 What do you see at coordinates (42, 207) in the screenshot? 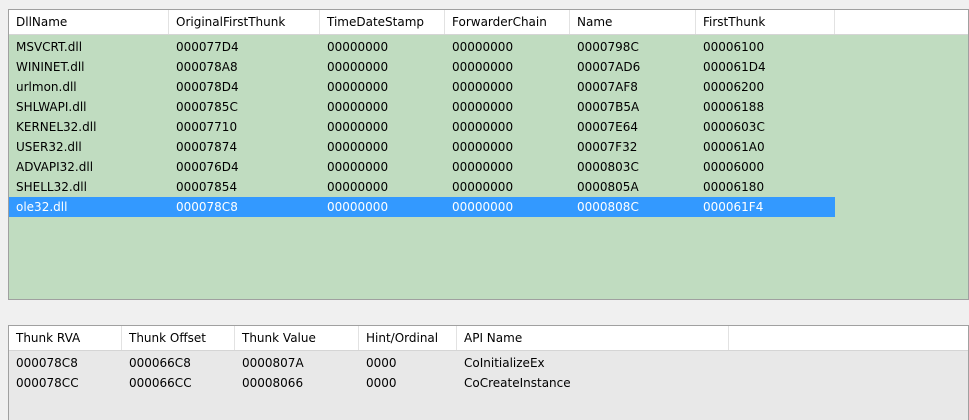
I see `import-cell: ole32.dll` at bounding box center [42, 207].